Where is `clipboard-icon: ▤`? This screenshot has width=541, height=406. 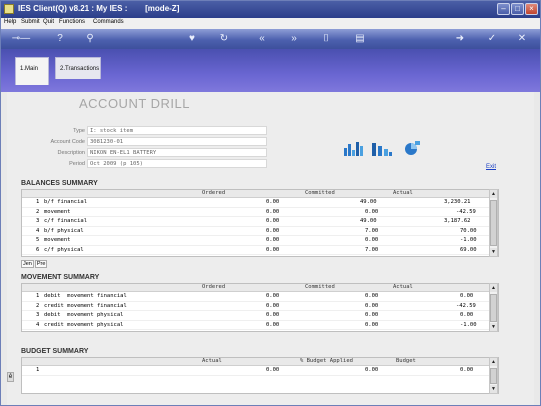
clipboard-icon: ▤ is located at coordinates (360, 39).